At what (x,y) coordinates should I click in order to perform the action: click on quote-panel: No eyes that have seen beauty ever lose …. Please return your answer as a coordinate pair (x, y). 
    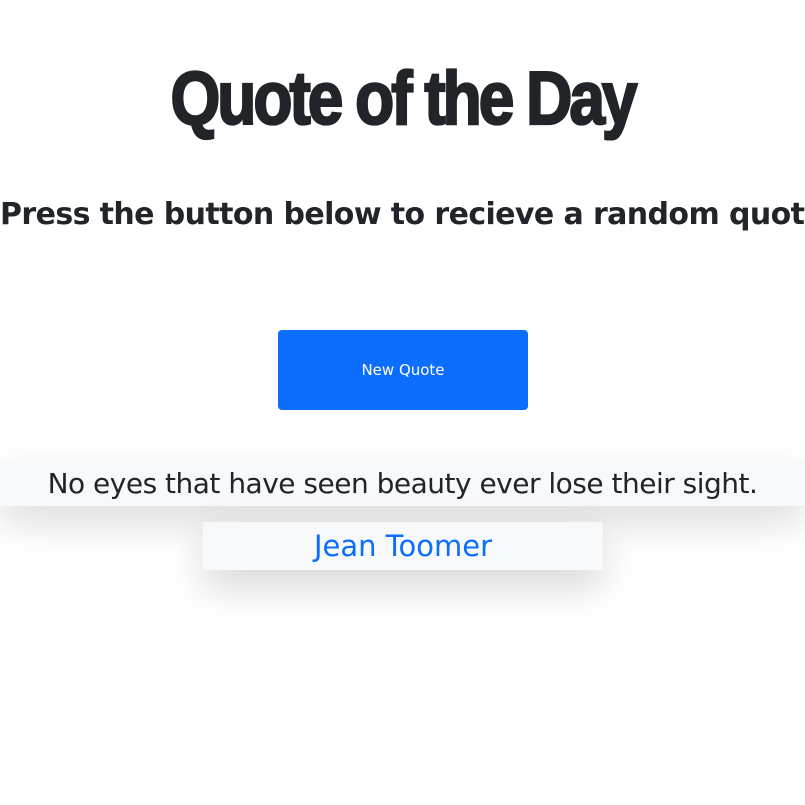
    Looking at the image, I should click on (402, 483).